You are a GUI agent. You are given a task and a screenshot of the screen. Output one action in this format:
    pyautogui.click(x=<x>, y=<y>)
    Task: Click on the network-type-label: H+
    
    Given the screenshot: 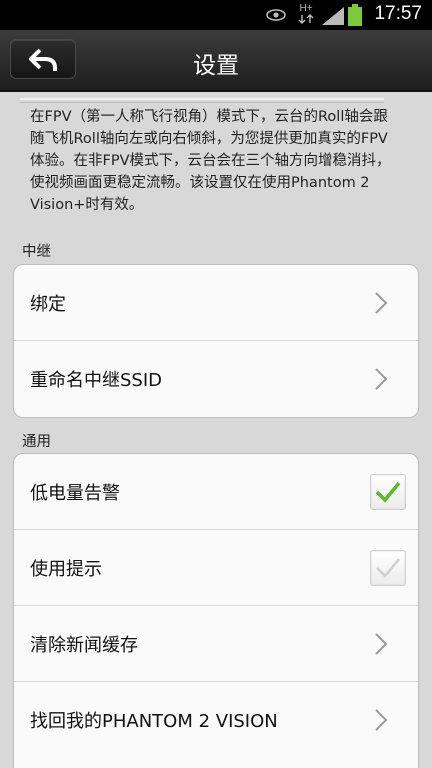 What is the action you would take?
    pyautogui.click(x=306, y=8)
    